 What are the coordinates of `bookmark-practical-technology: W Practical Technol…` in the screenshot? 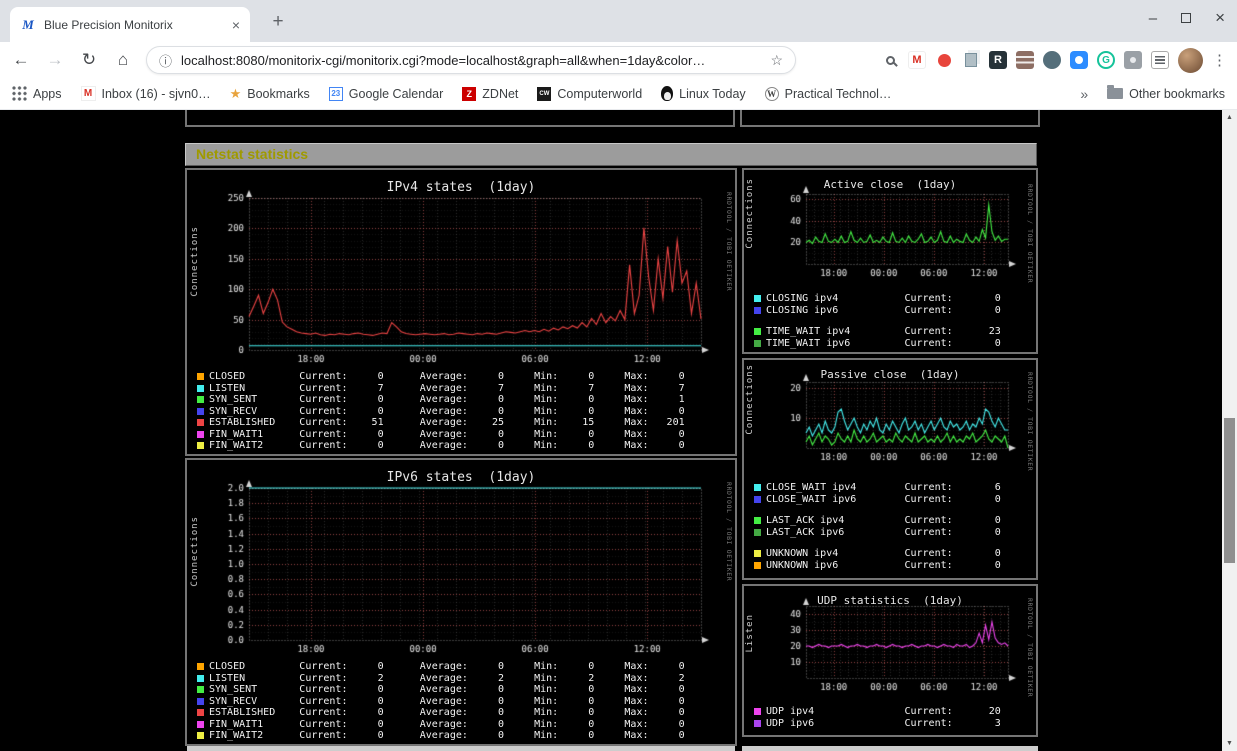 It's located at (827, 93).